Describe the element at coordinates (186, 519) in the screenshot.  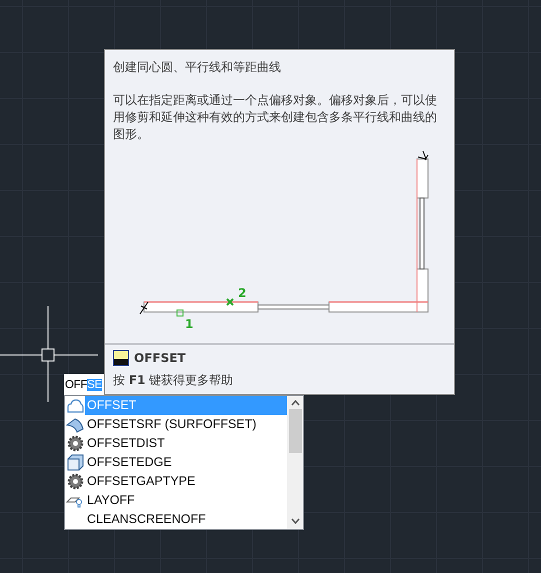
I see `suggestion-item: CLEANSCREENOFF` at that location.